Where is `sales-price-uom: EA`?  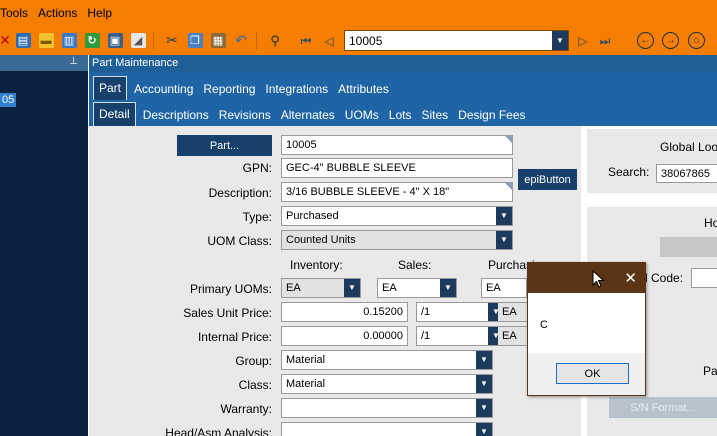
sales-price-uom: EA is located at coordinates (513, 312).